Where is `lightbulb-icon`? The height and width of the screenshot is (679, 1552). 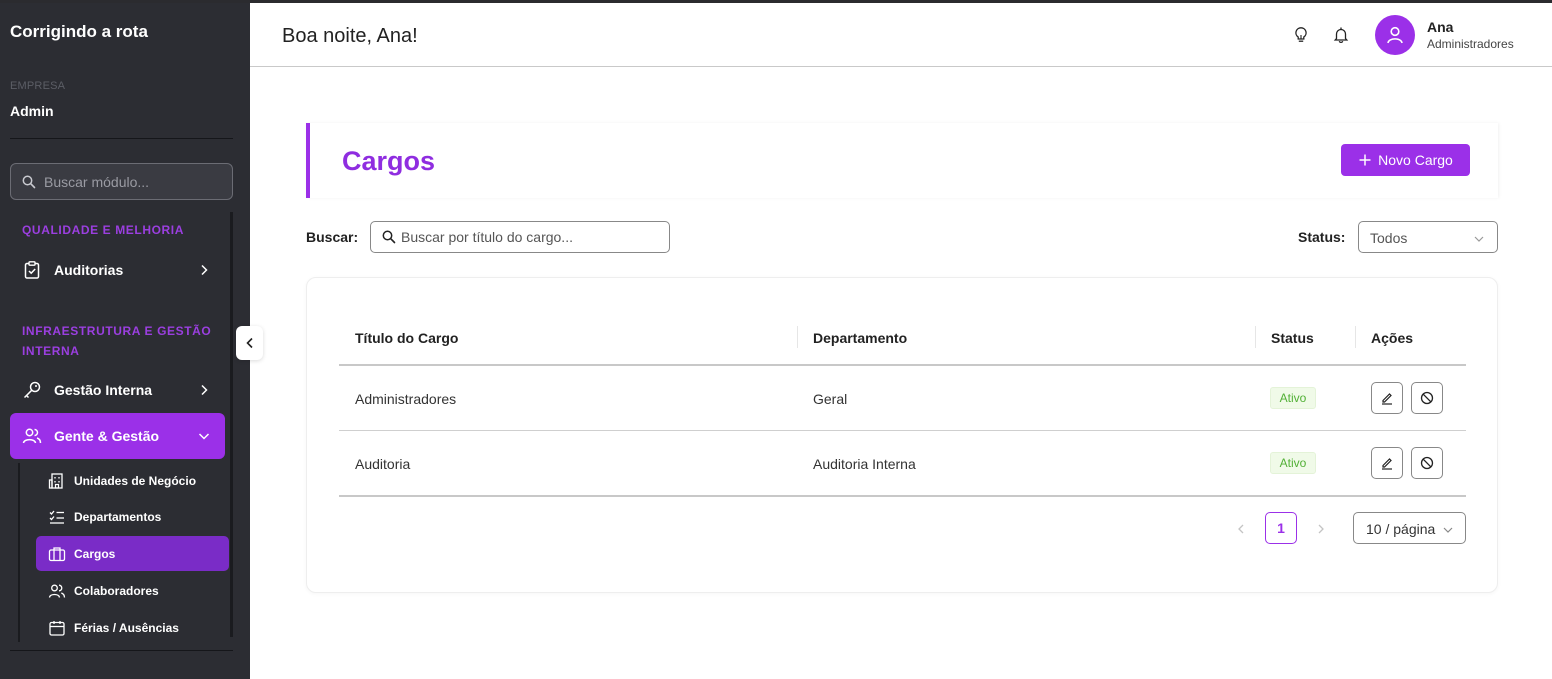 lightbulb-icon is located at coordinates (1301, 35).